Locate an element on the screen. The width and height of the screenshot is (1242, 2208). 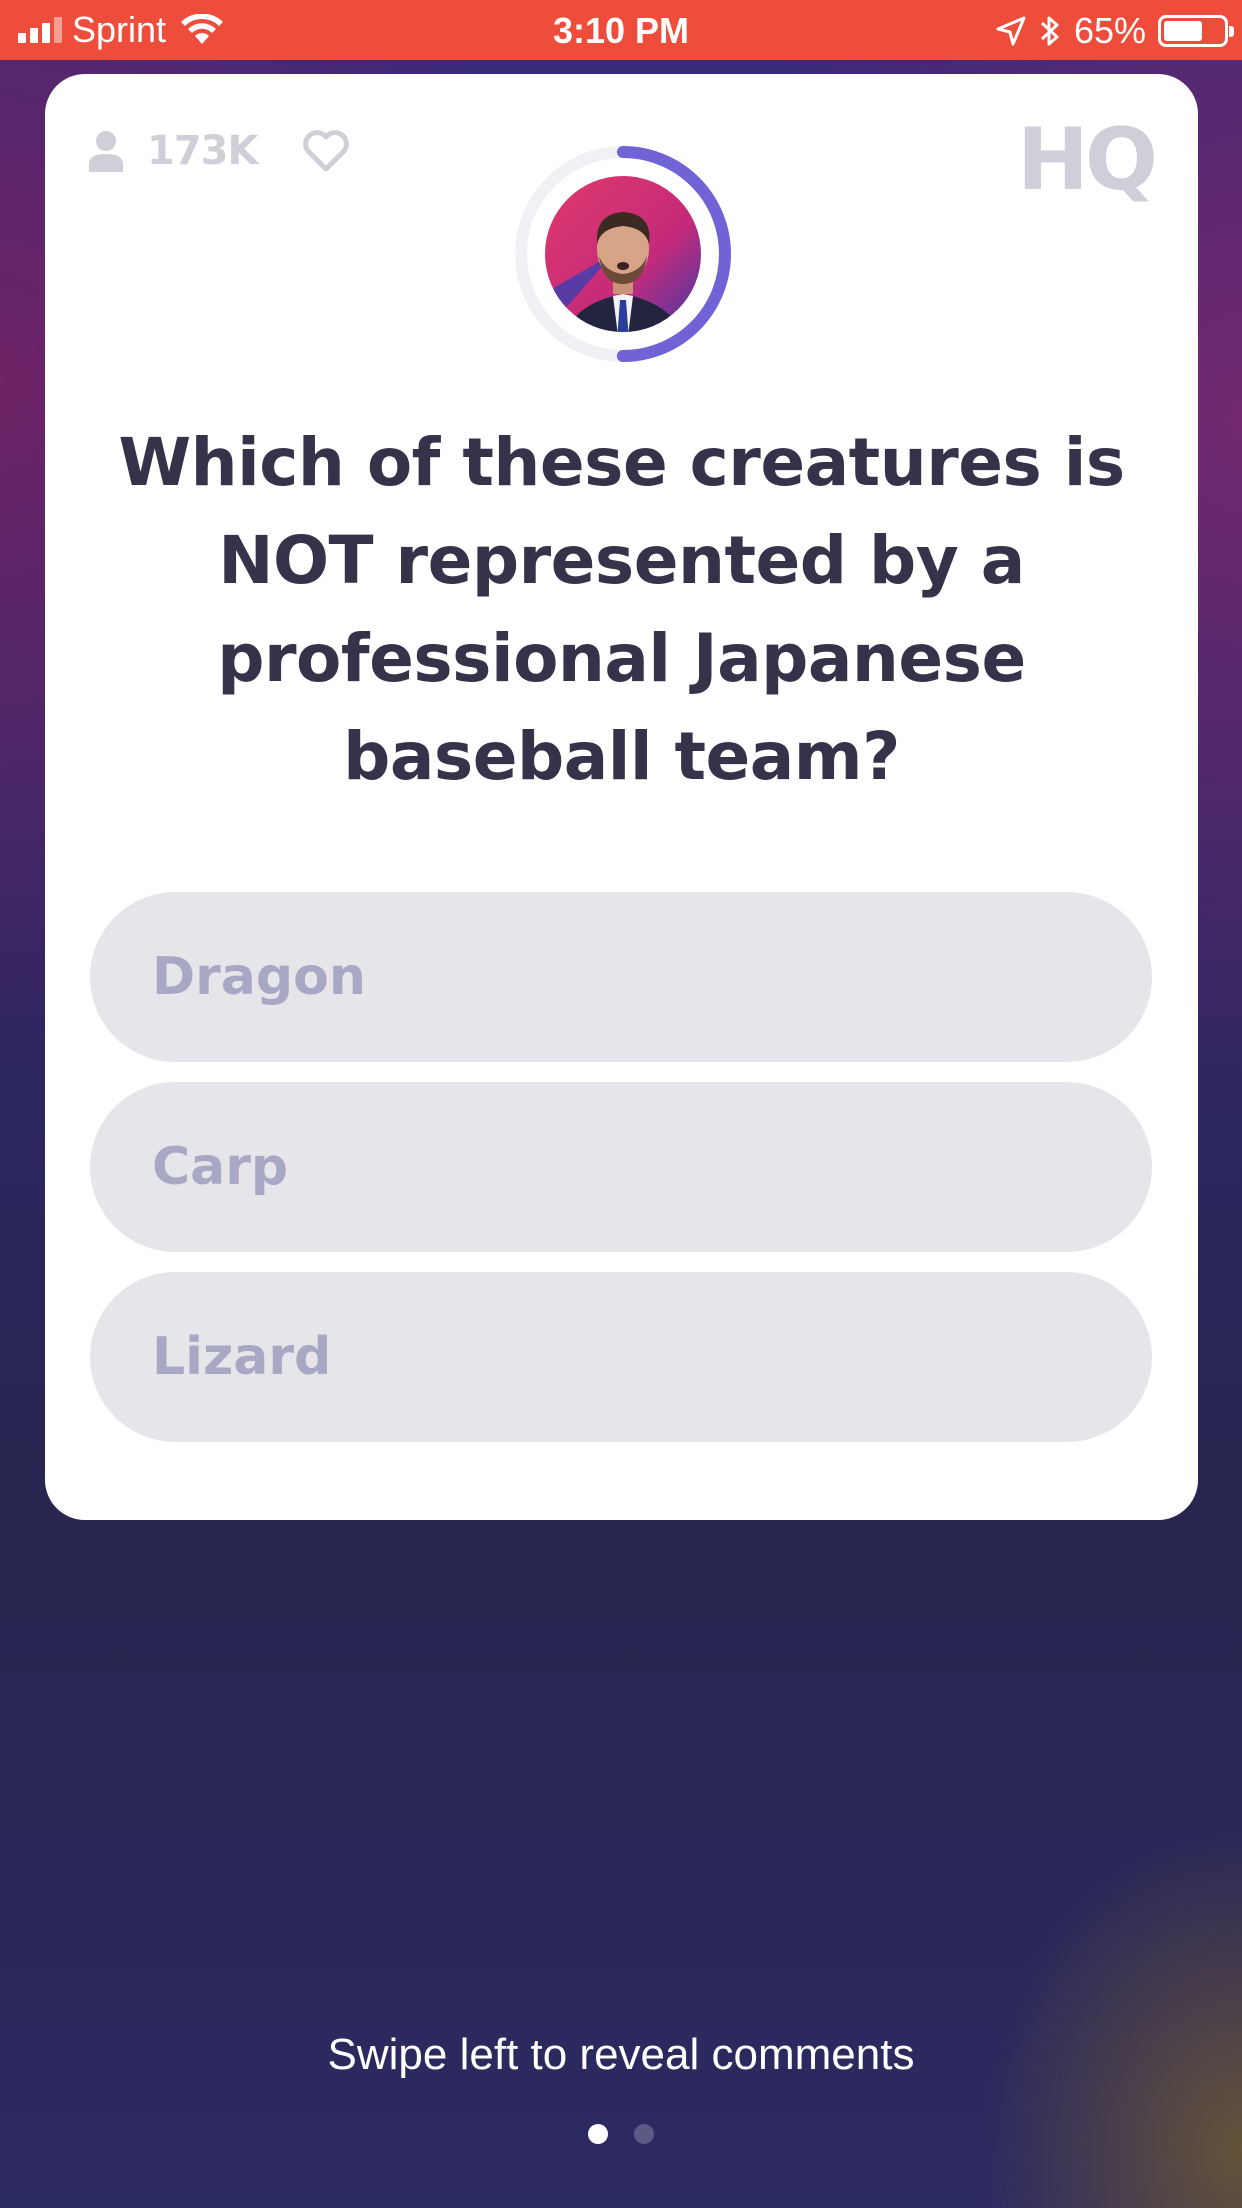
viewer-count: 173K is located at coordinates (202, 151).